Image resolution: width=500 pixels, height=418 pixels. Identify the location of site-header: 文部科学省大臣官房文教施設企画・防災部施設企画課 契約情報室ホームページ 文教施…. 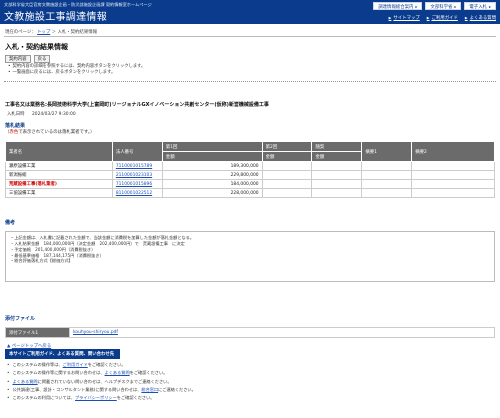
(250, 12).